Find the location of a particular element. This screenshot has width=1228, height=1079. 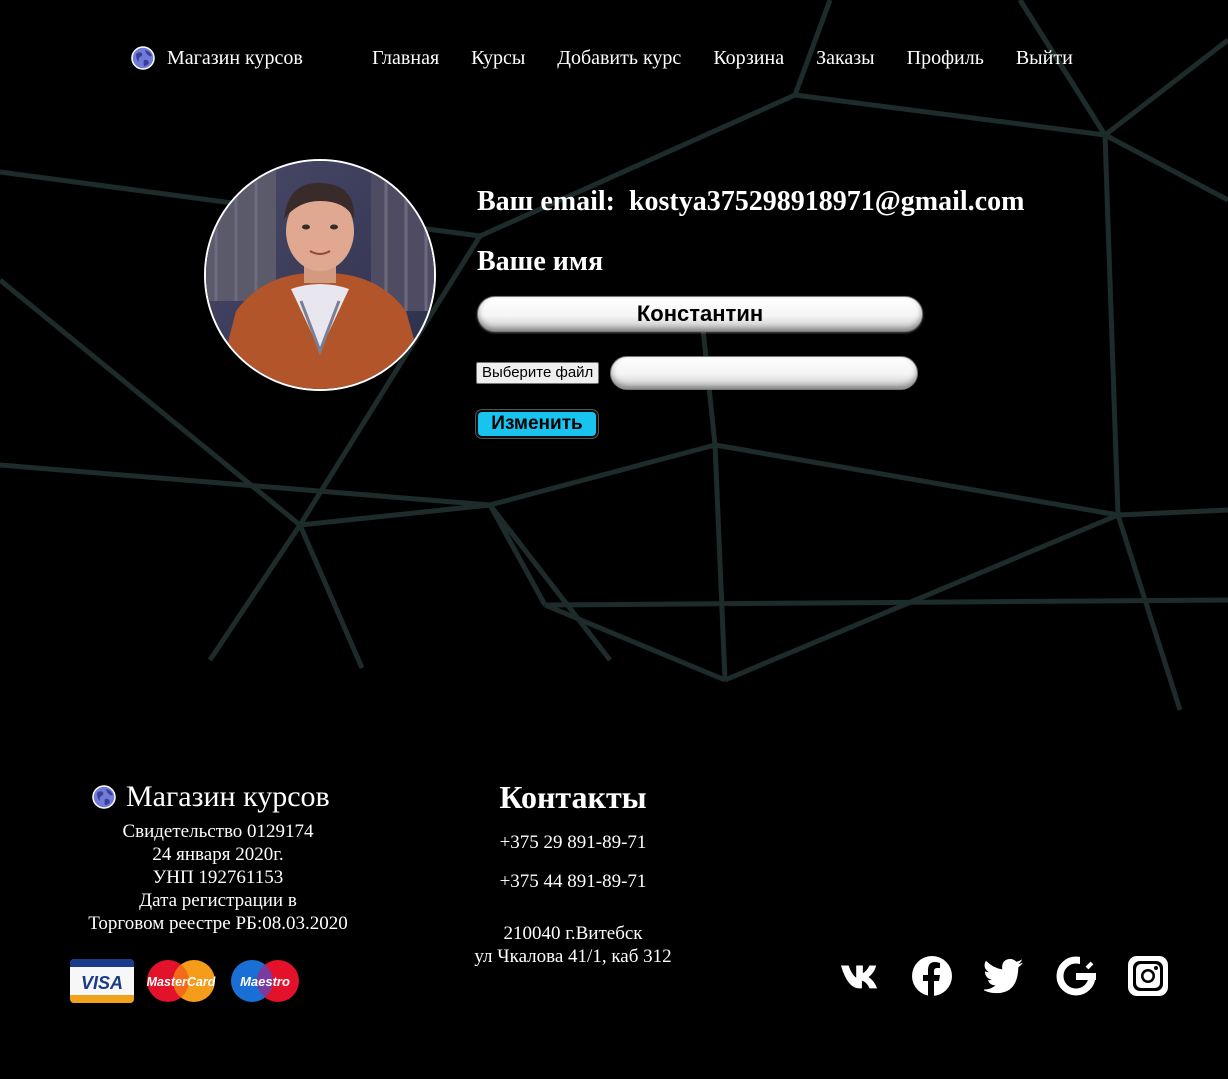

address-line: ул Чкалова 41/1, каб 312 is located at coordinates (573, 956).